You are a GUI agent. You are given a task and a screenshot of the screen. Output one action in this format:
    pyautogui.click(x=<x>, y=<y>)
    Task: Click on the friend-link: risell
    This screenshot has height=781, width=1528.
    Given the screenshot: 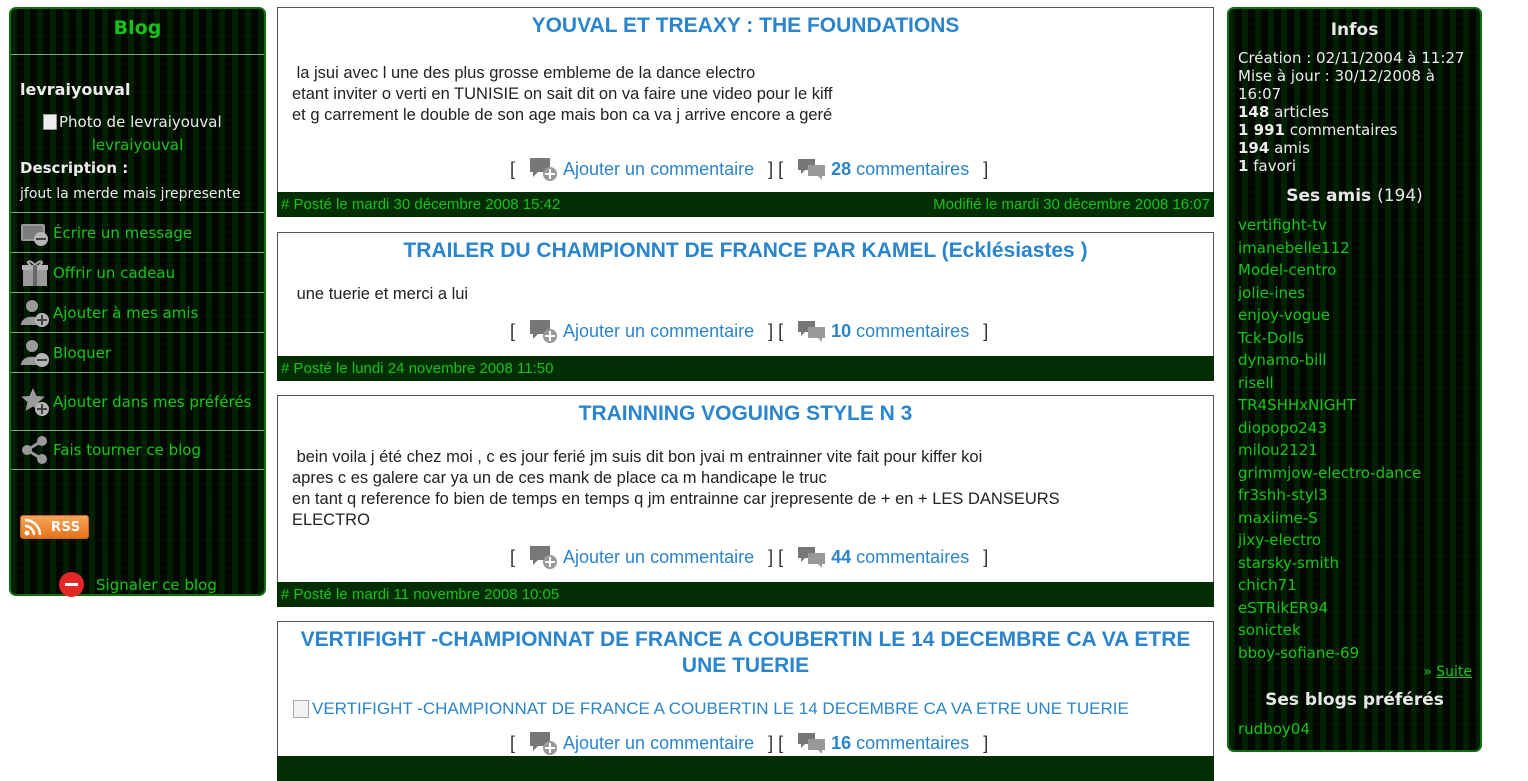 What is the action you would take?
    pyautogui.click(x=1359, y=383)
    